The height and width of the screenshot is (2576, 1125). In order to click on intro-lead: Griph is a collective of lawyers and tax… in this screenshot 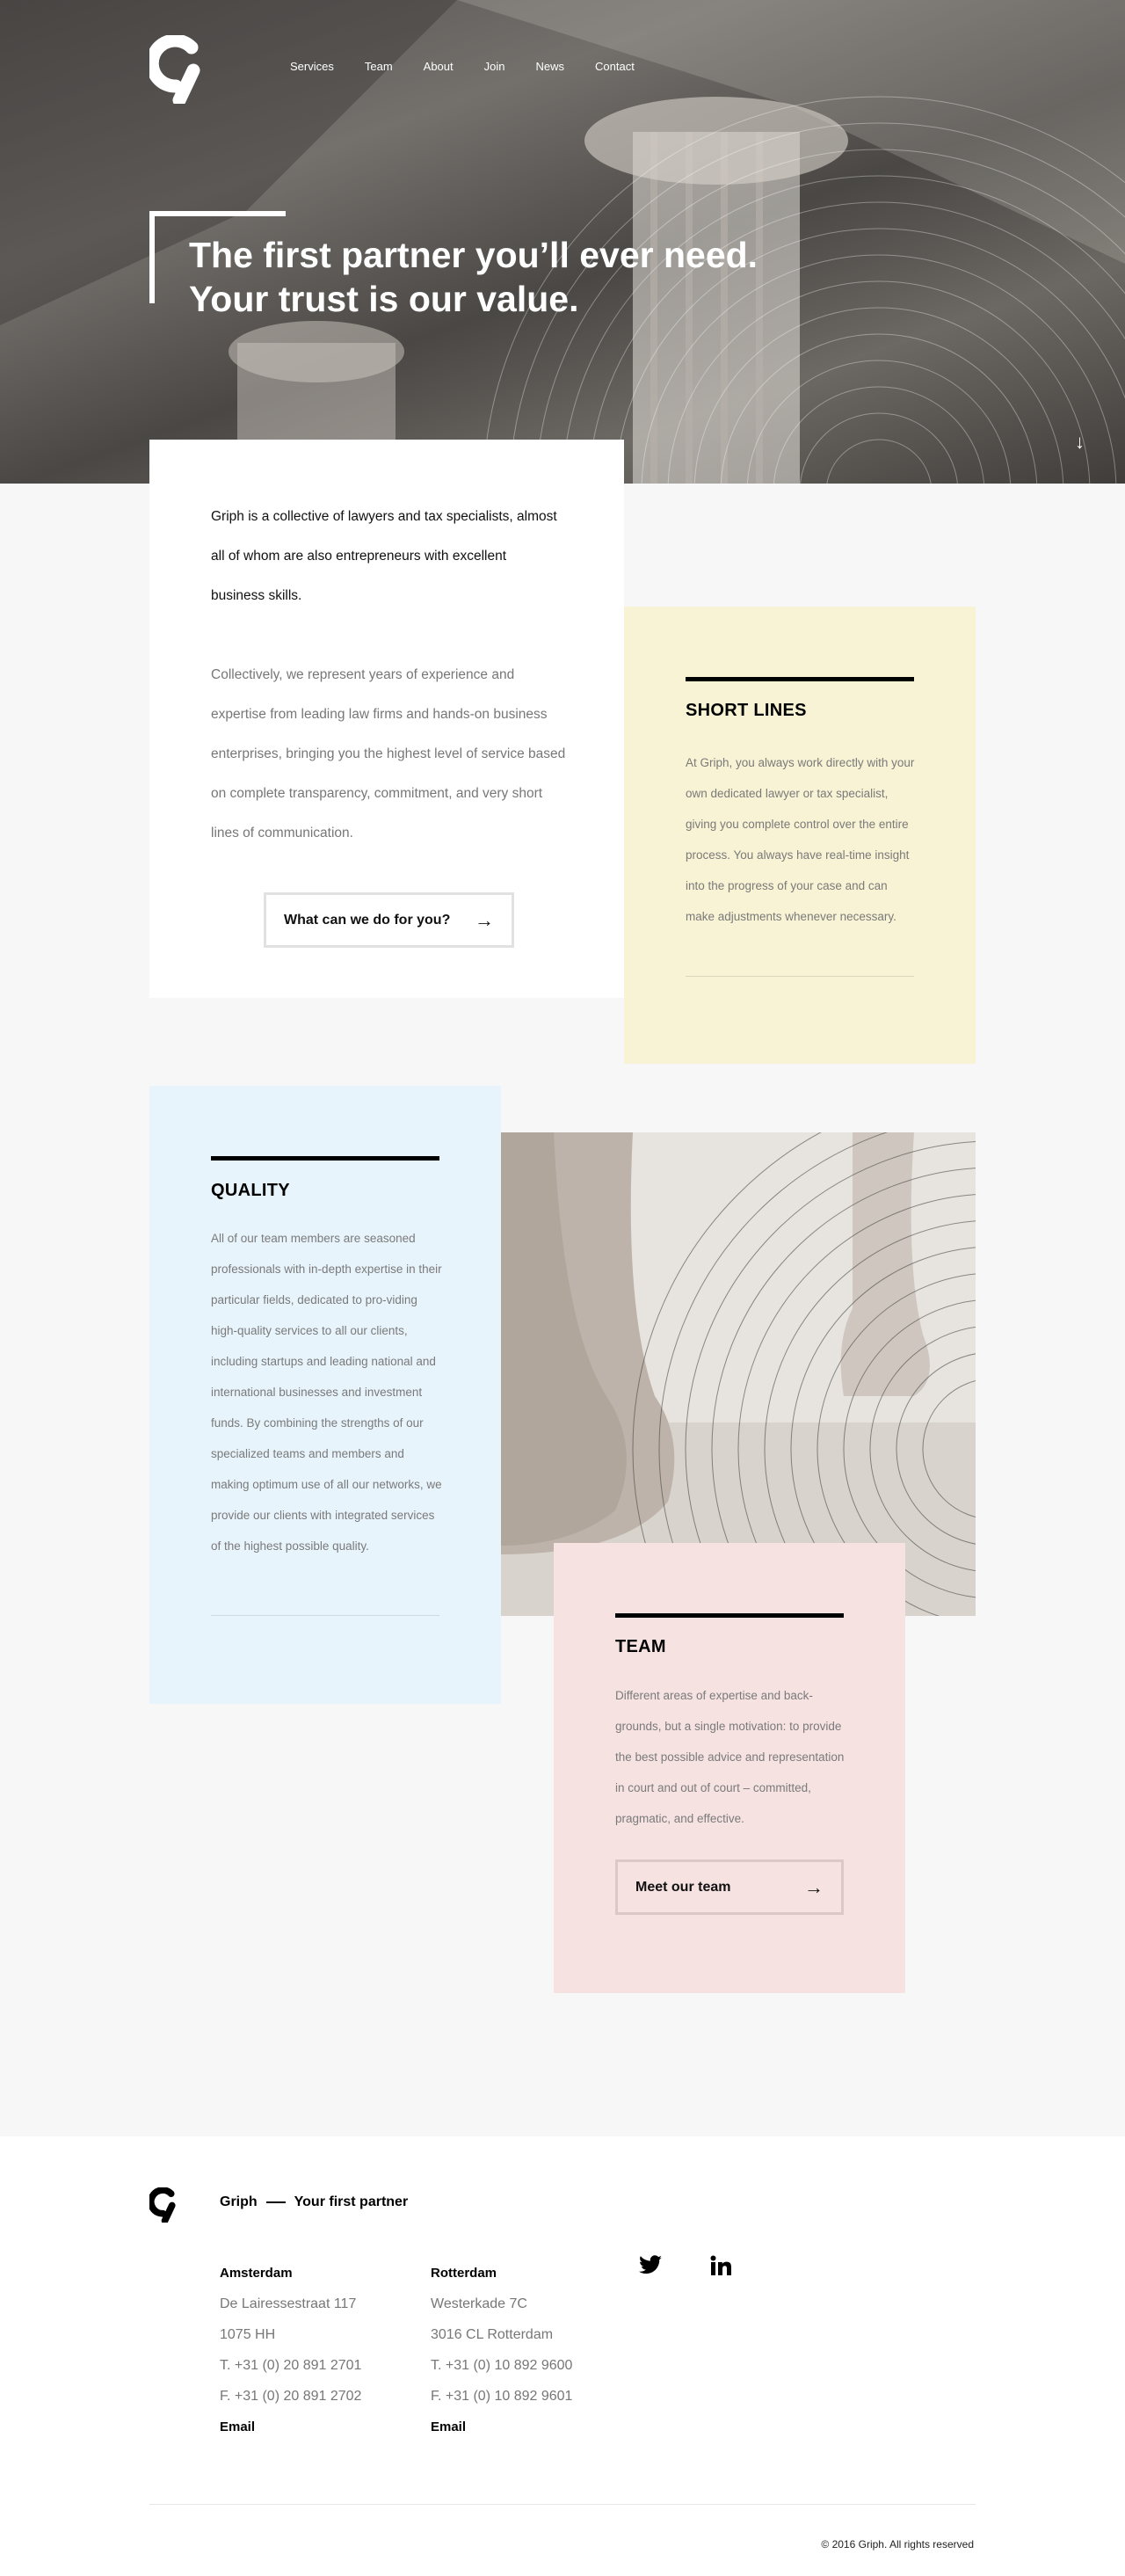, I will do `click(384, 556)`.